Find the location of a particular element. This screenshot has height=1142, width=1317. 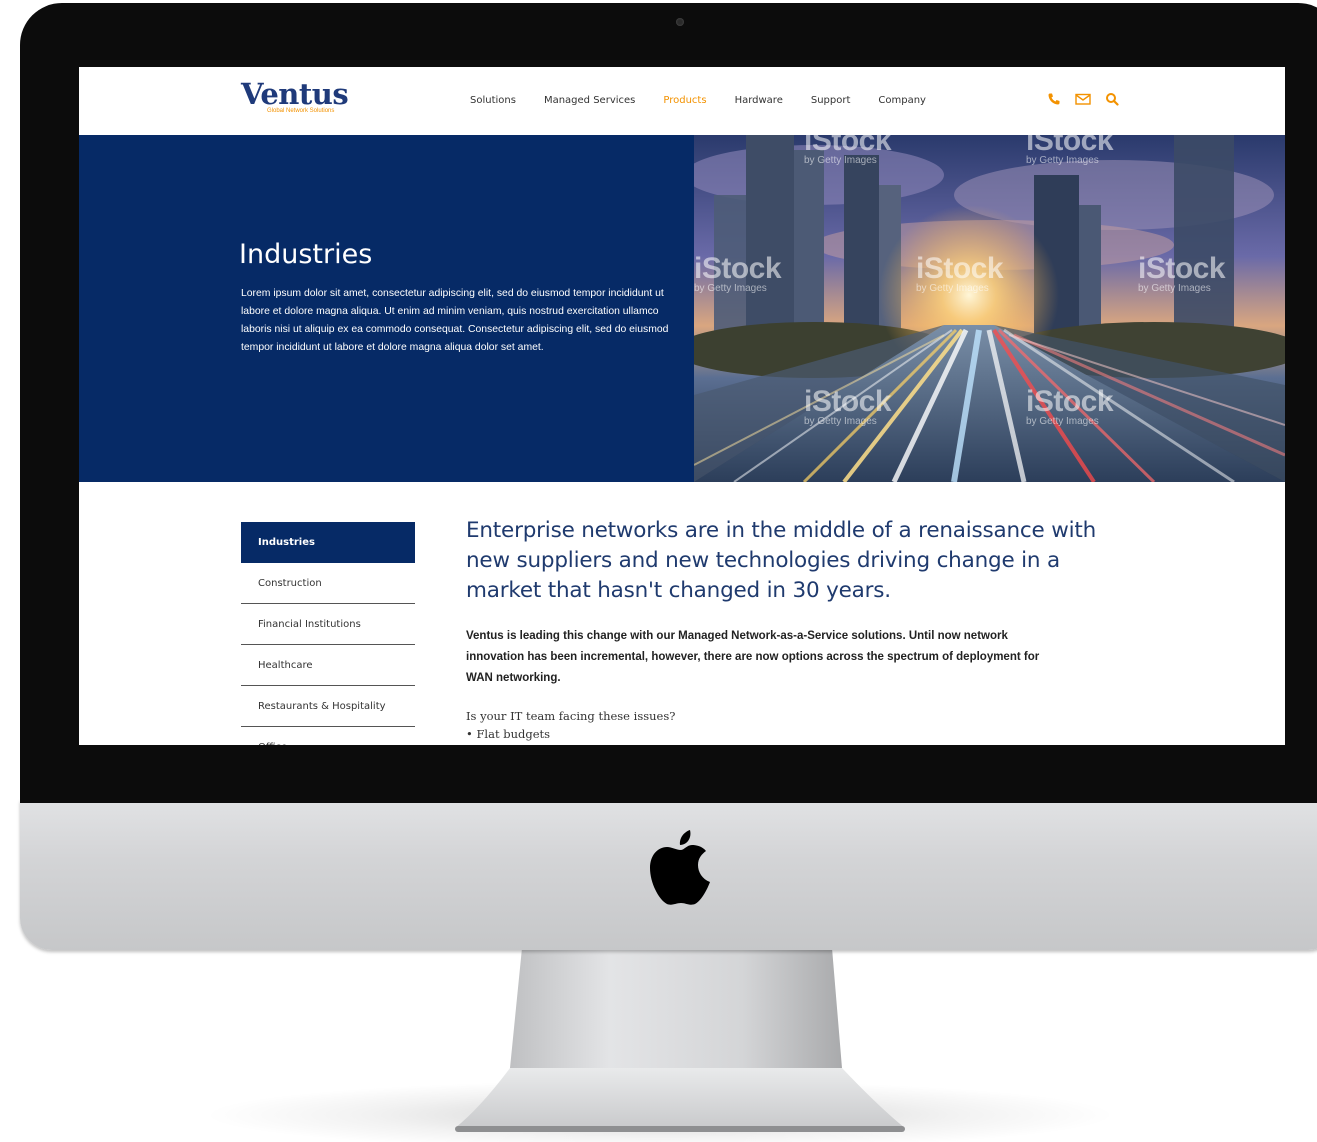

sidebar-item-healthcare: Healthcare is located at coordinates (328, 665).